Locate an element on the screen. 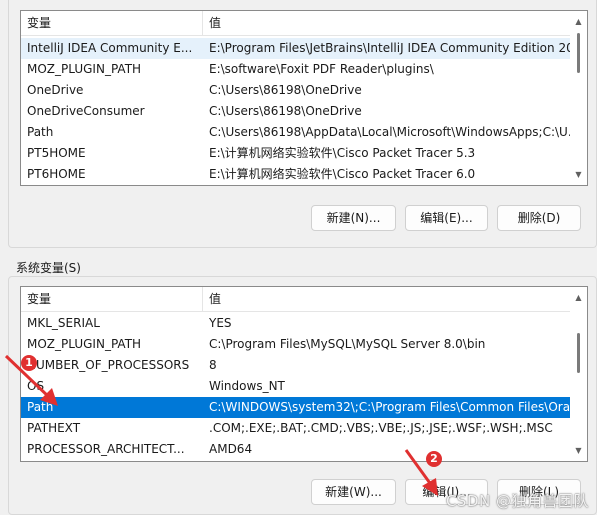 Image resolution: width=597 pixels, height=515 pixels. table-row: OneDriveConsumer C:\Users\86198\OneDrive is located at coordinates (295, 111).